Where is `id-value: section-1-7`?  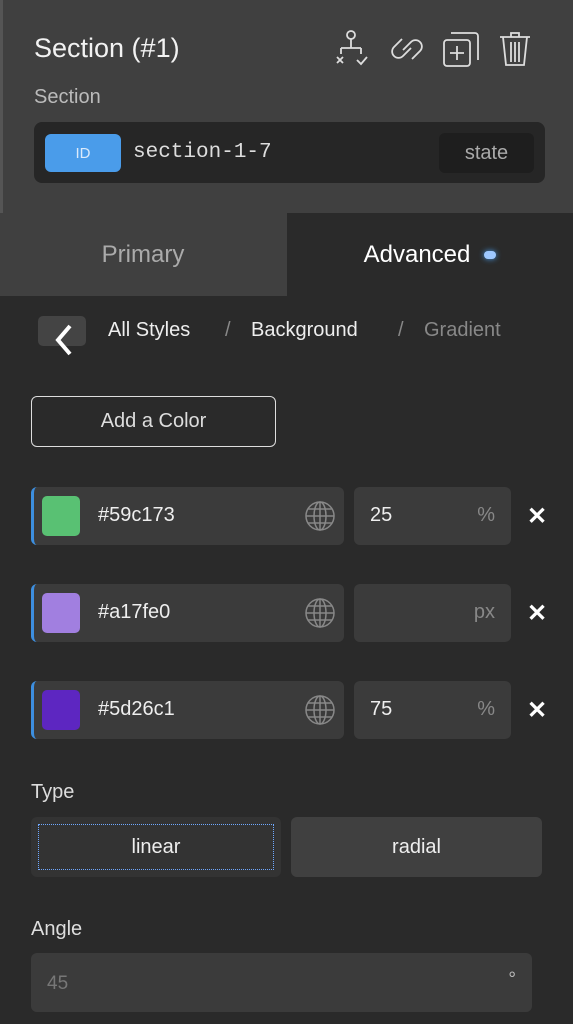
id-value: section-1-7 is located at coordinates (202, 152).